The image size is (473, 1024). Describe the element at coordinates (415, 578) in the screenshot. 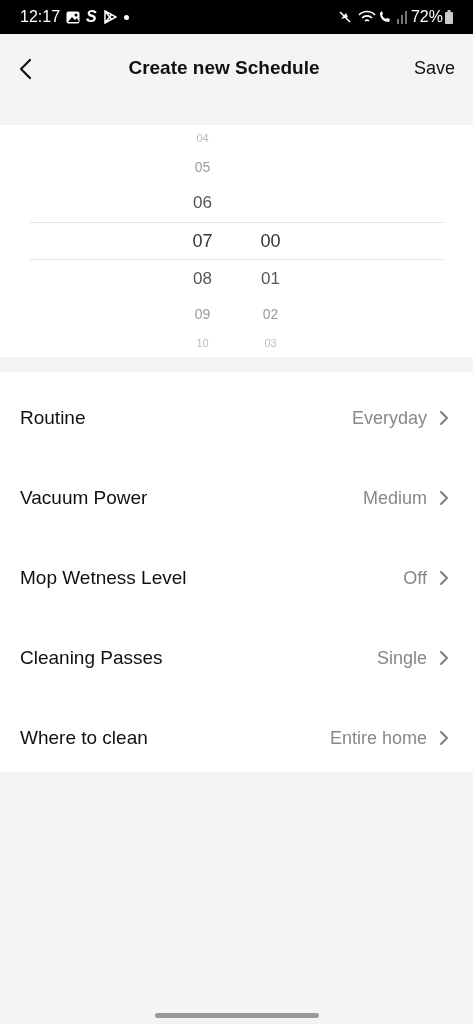

I see `setting-value: Off` at that location.